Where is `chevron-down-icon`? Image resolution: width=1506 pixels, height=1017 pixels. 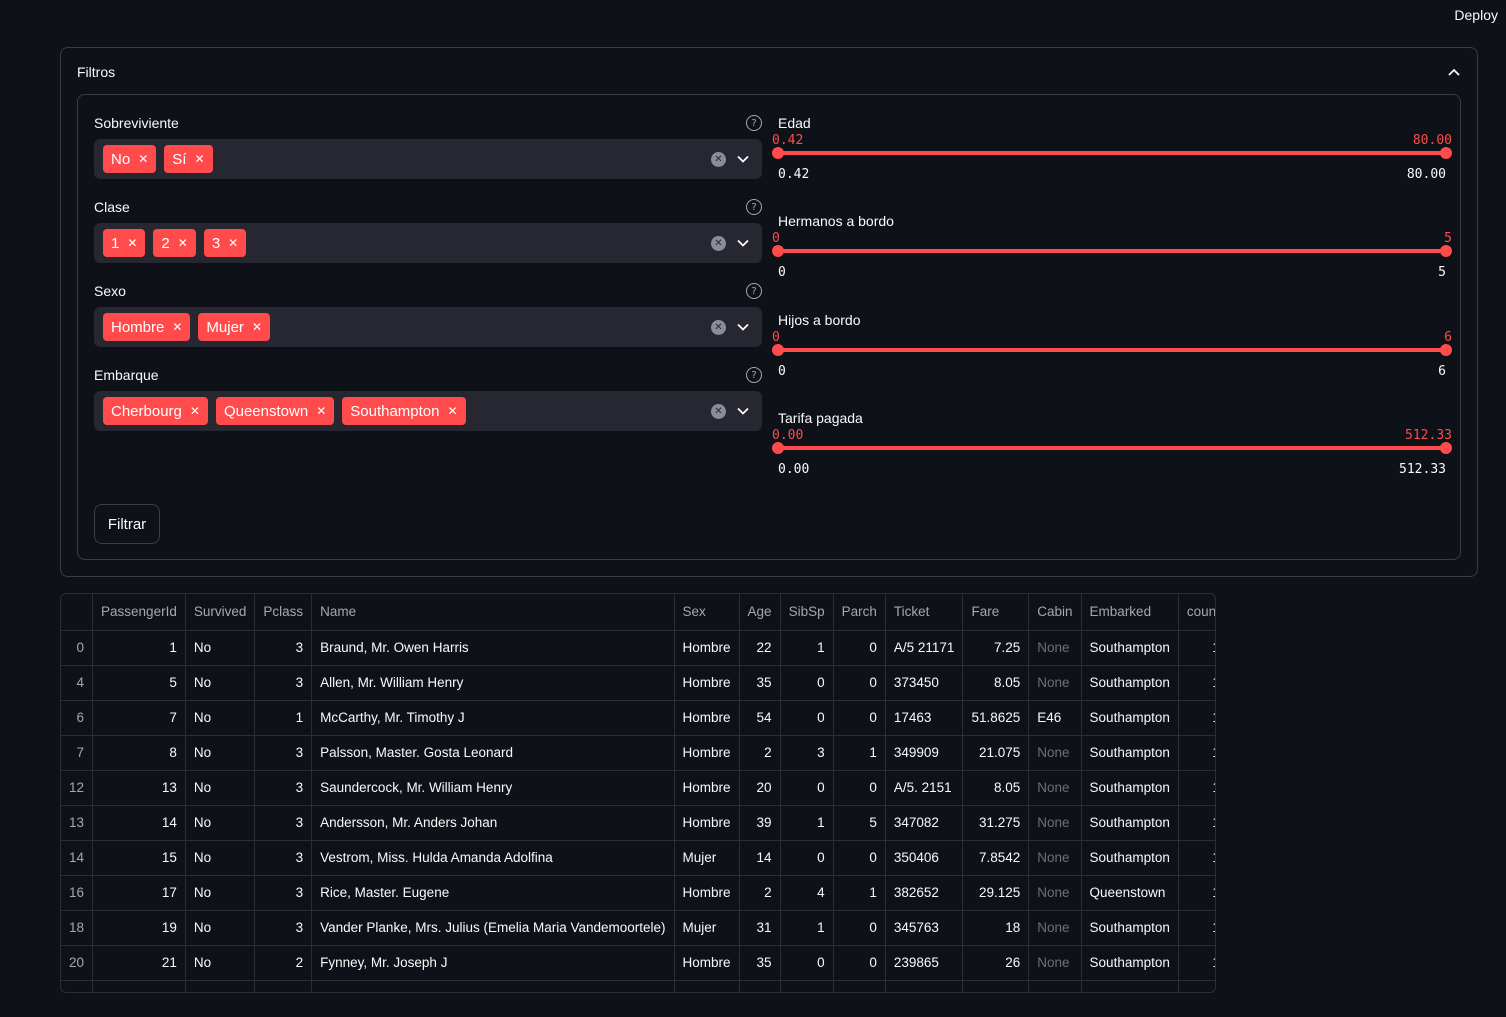 chevron-down-icon is located at coordinates (743, 243).